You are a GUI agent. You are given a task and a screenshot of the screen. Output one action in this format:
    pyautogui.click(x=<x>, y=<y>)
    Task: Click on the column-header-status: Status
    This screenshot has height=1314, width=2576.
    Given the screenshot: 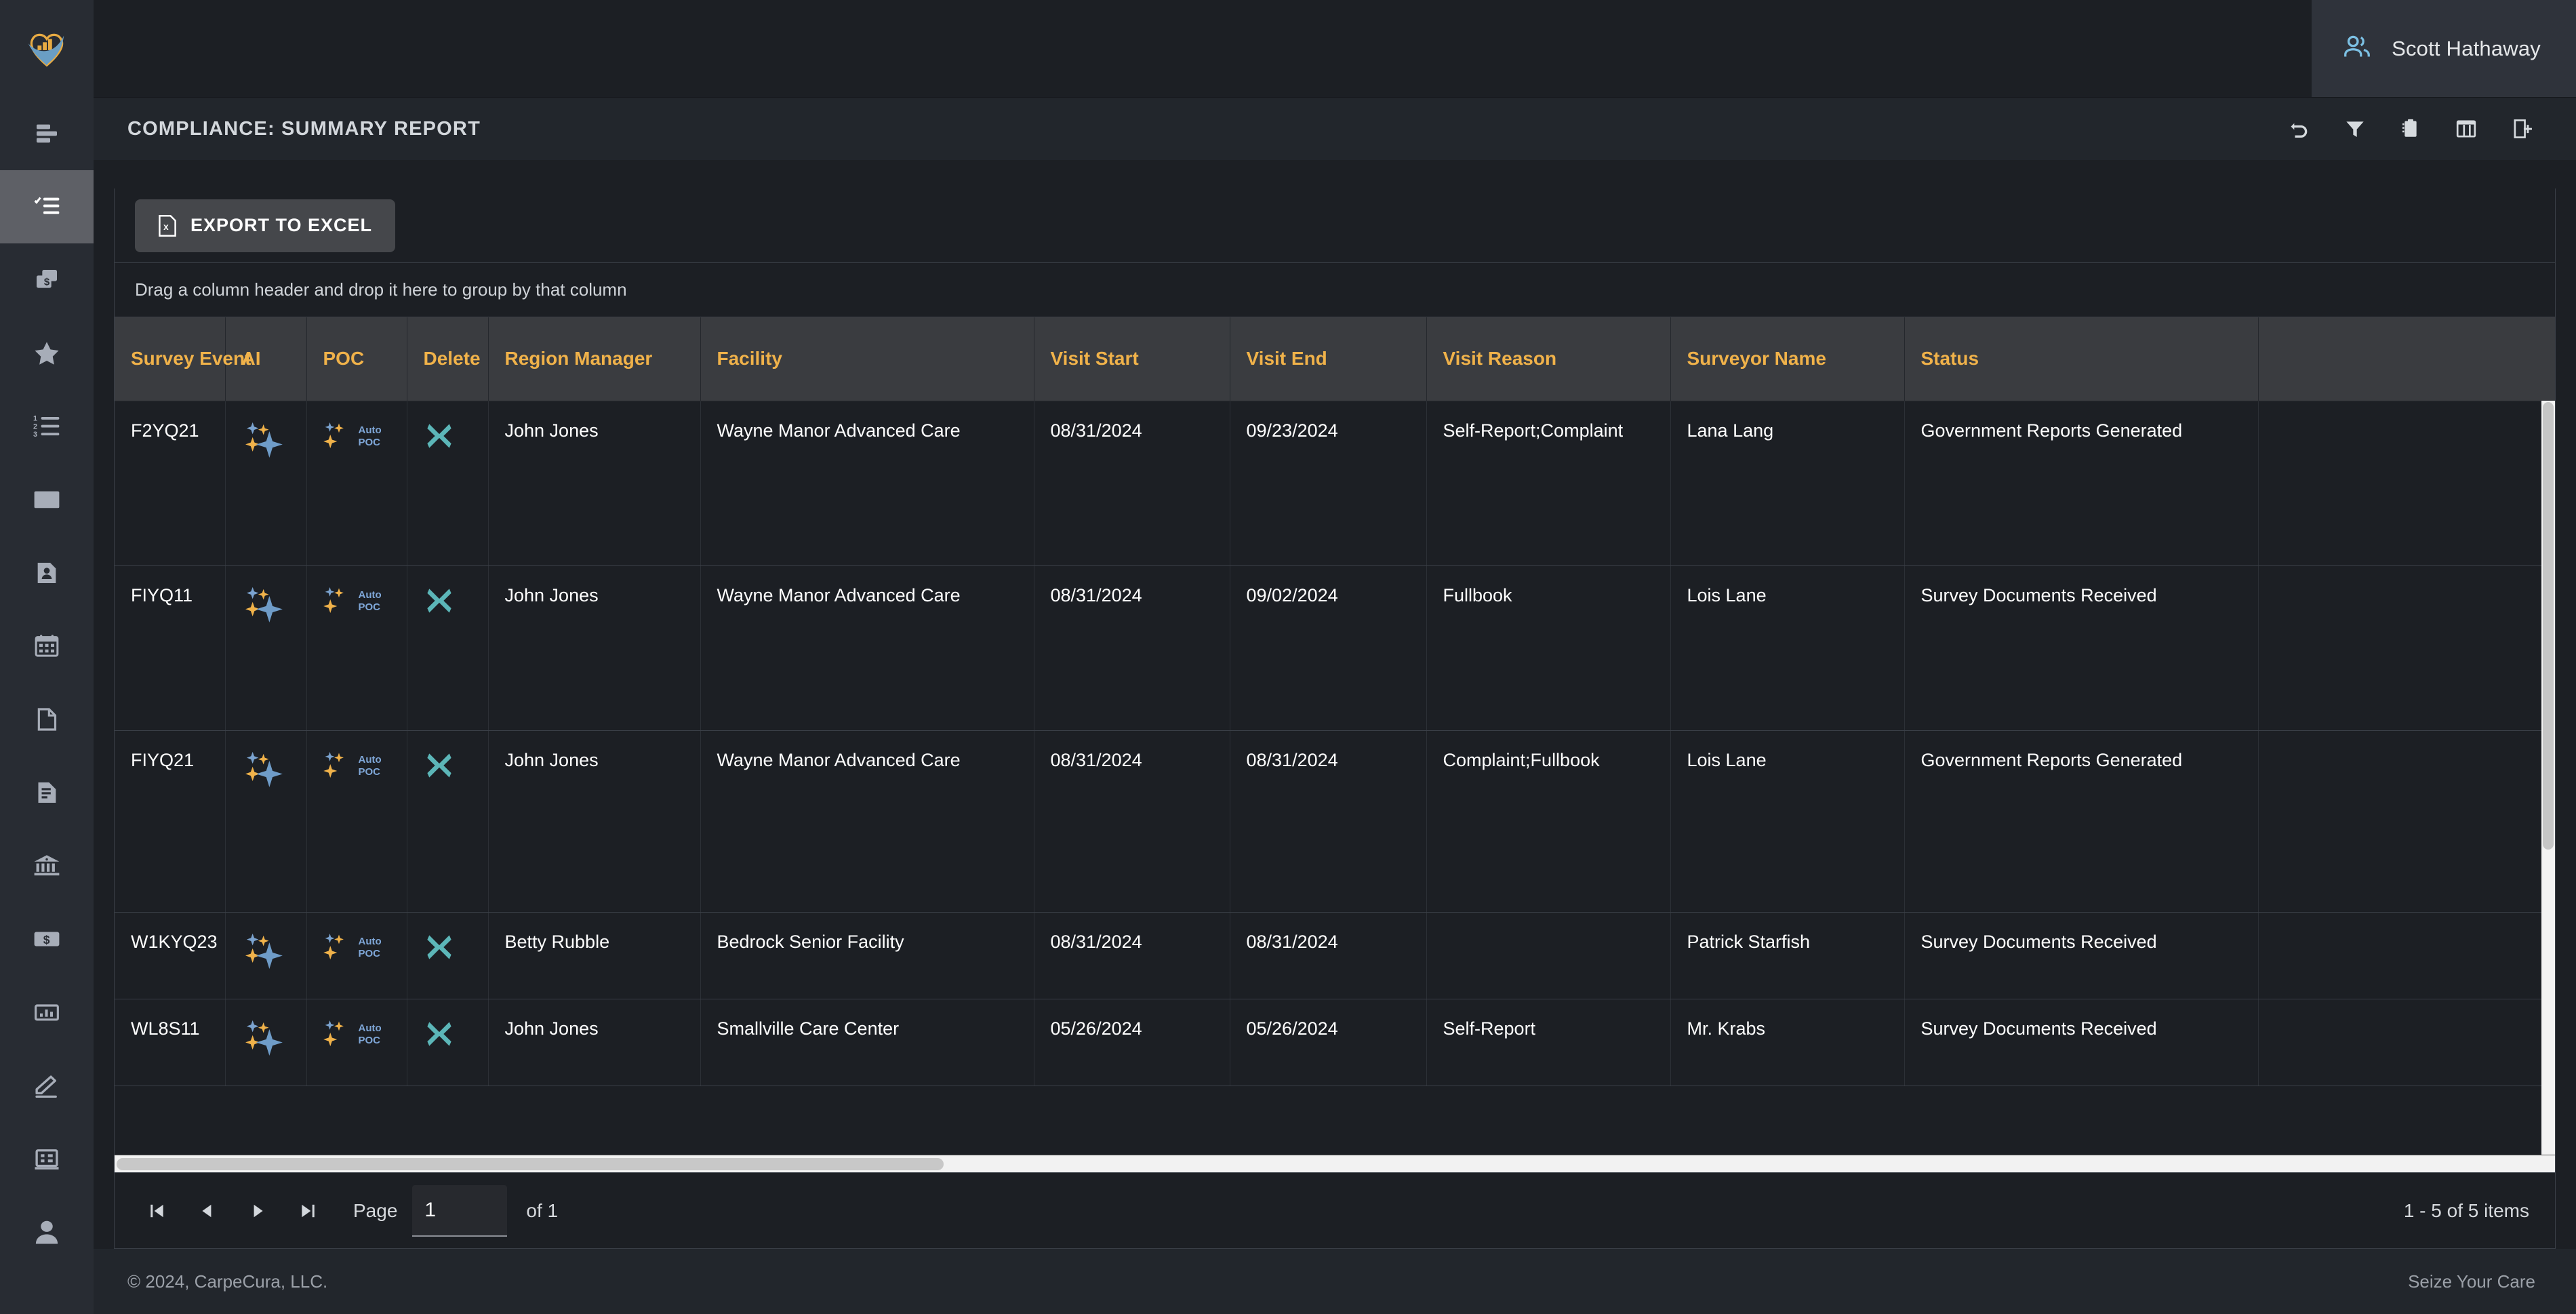 What is the action you would take?
    pyautogui.click(x=2081, y=359)
    